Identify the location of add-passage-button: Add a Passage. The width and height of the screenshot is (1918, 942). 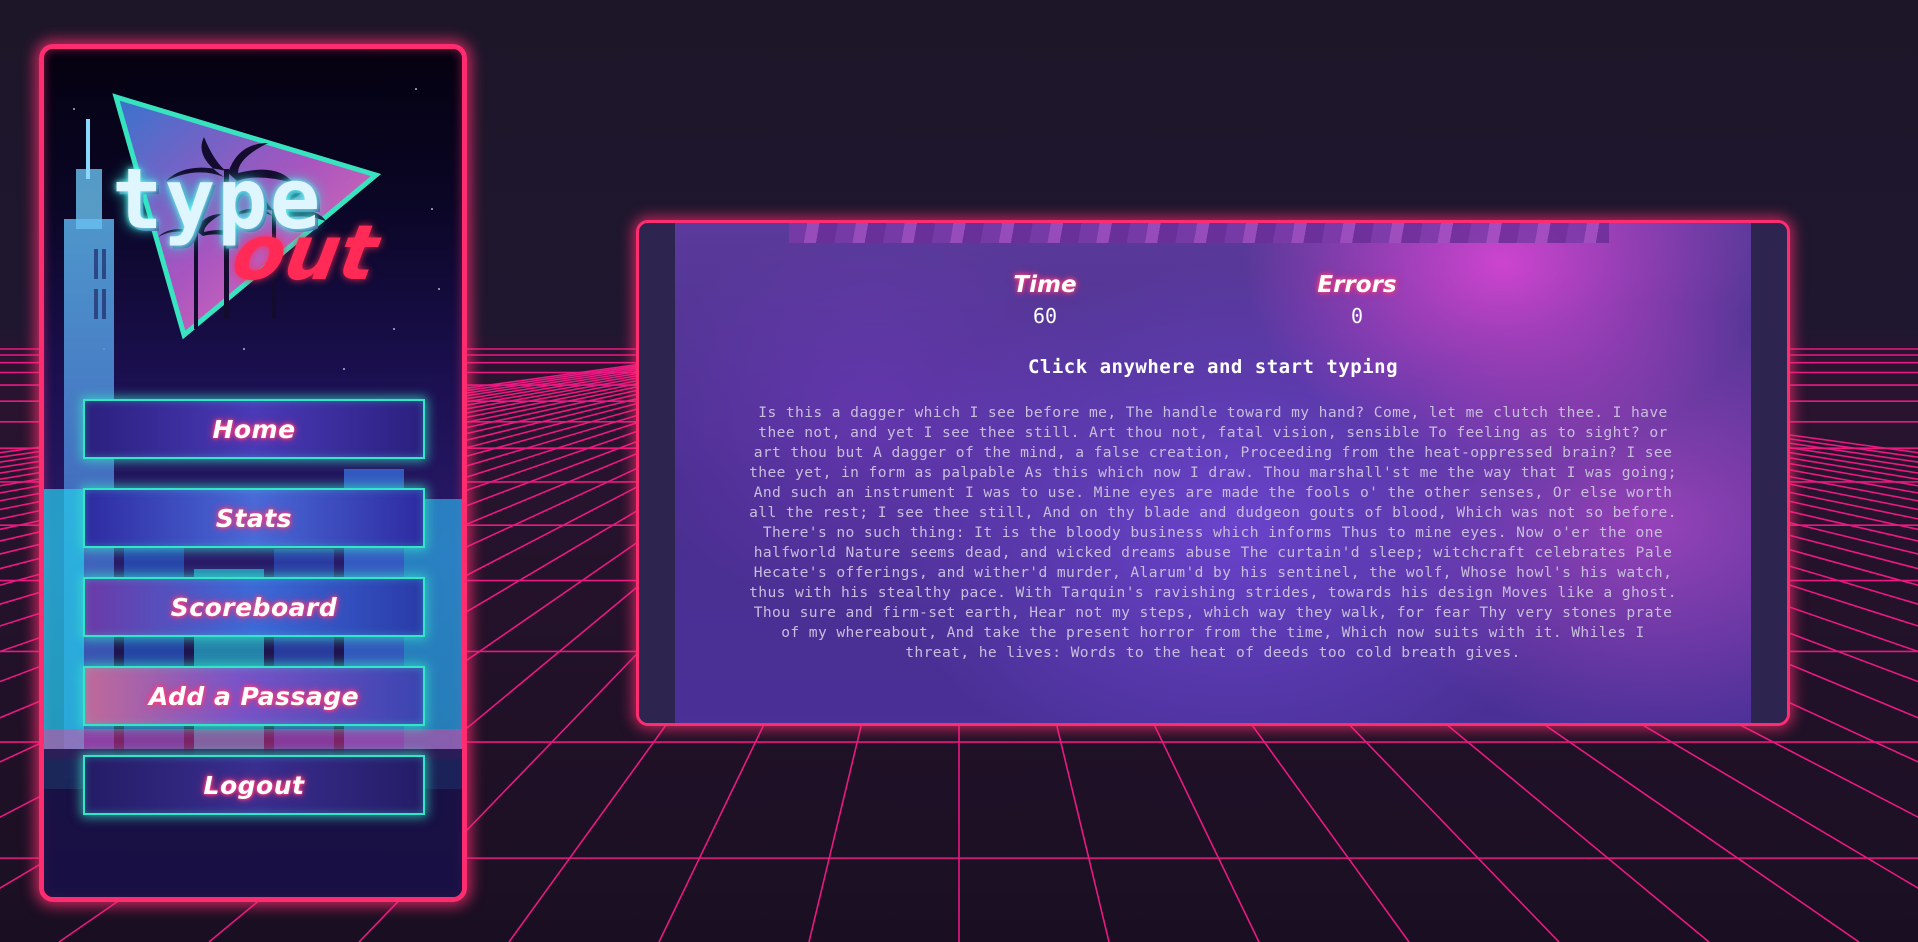
(254, 696).